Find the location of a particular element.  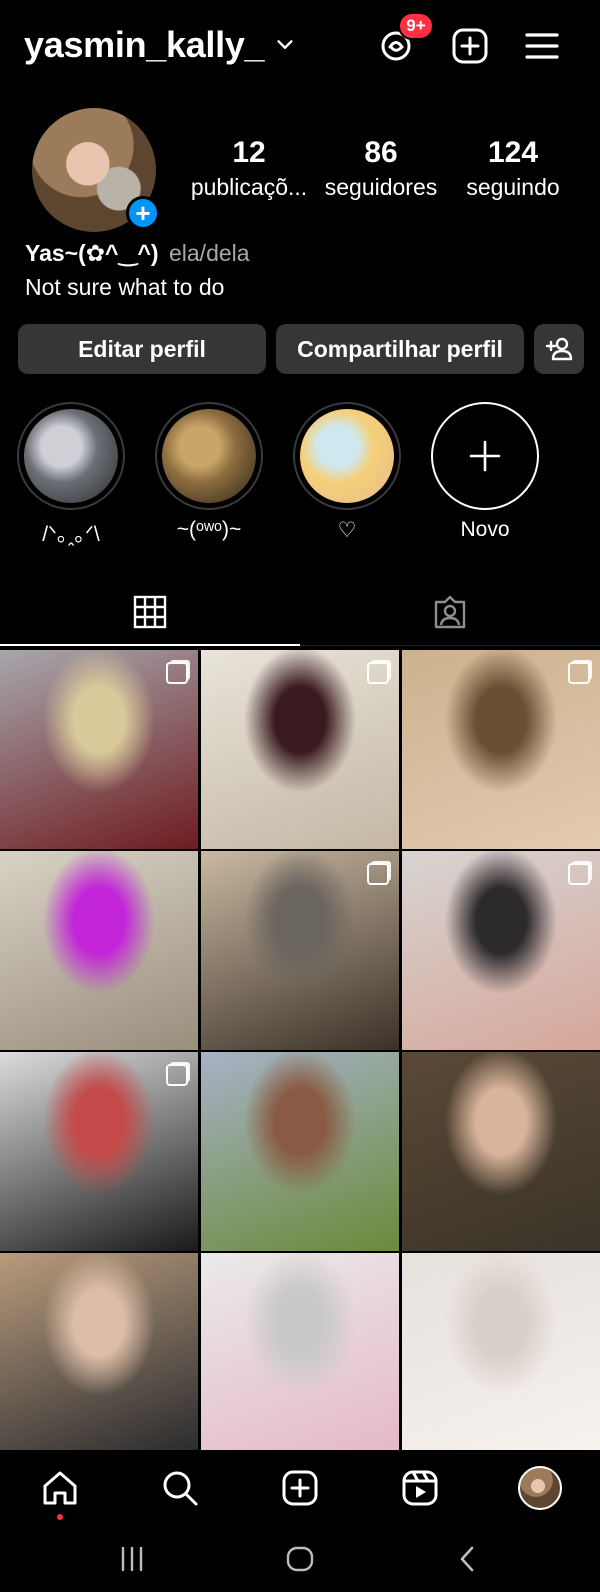

new-highlight-ring is located at coordinates (485, 456).